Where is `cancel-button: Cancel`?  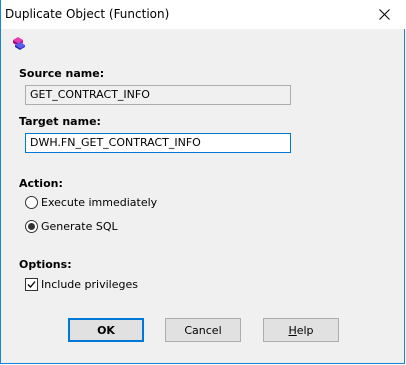
cancel-button: Cancel is located at coordinates (203, 330).